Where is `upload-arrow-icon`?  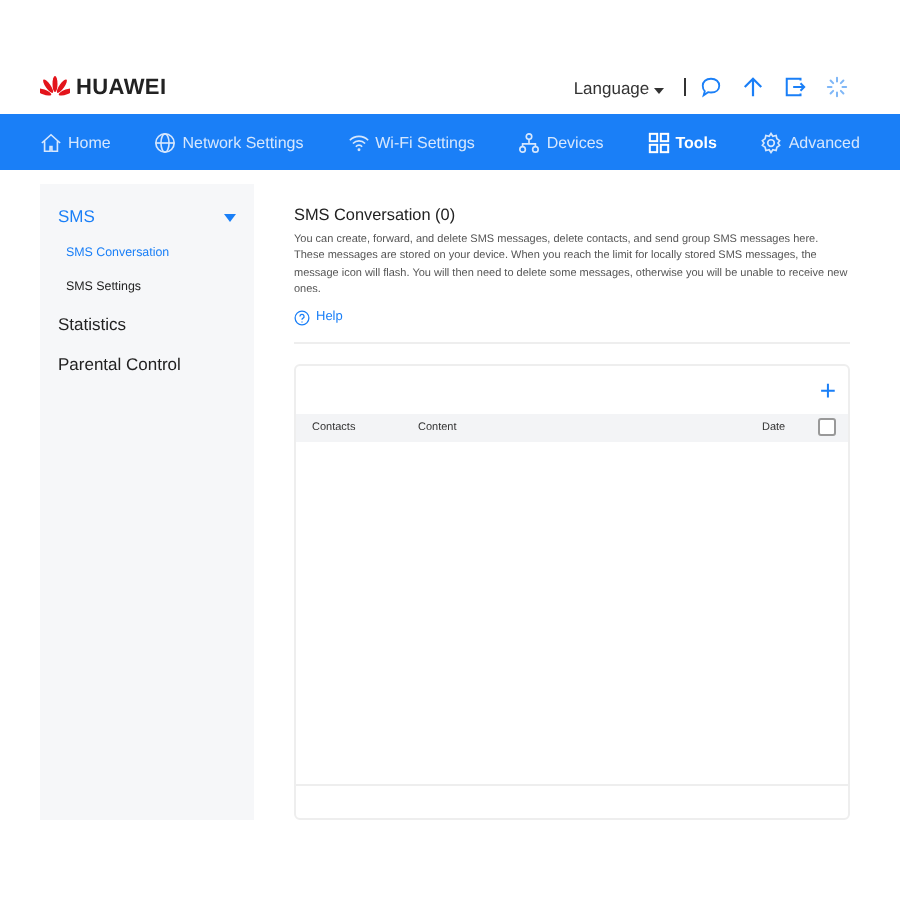 upload-arrow-icon is located at coordinates (753, 87).